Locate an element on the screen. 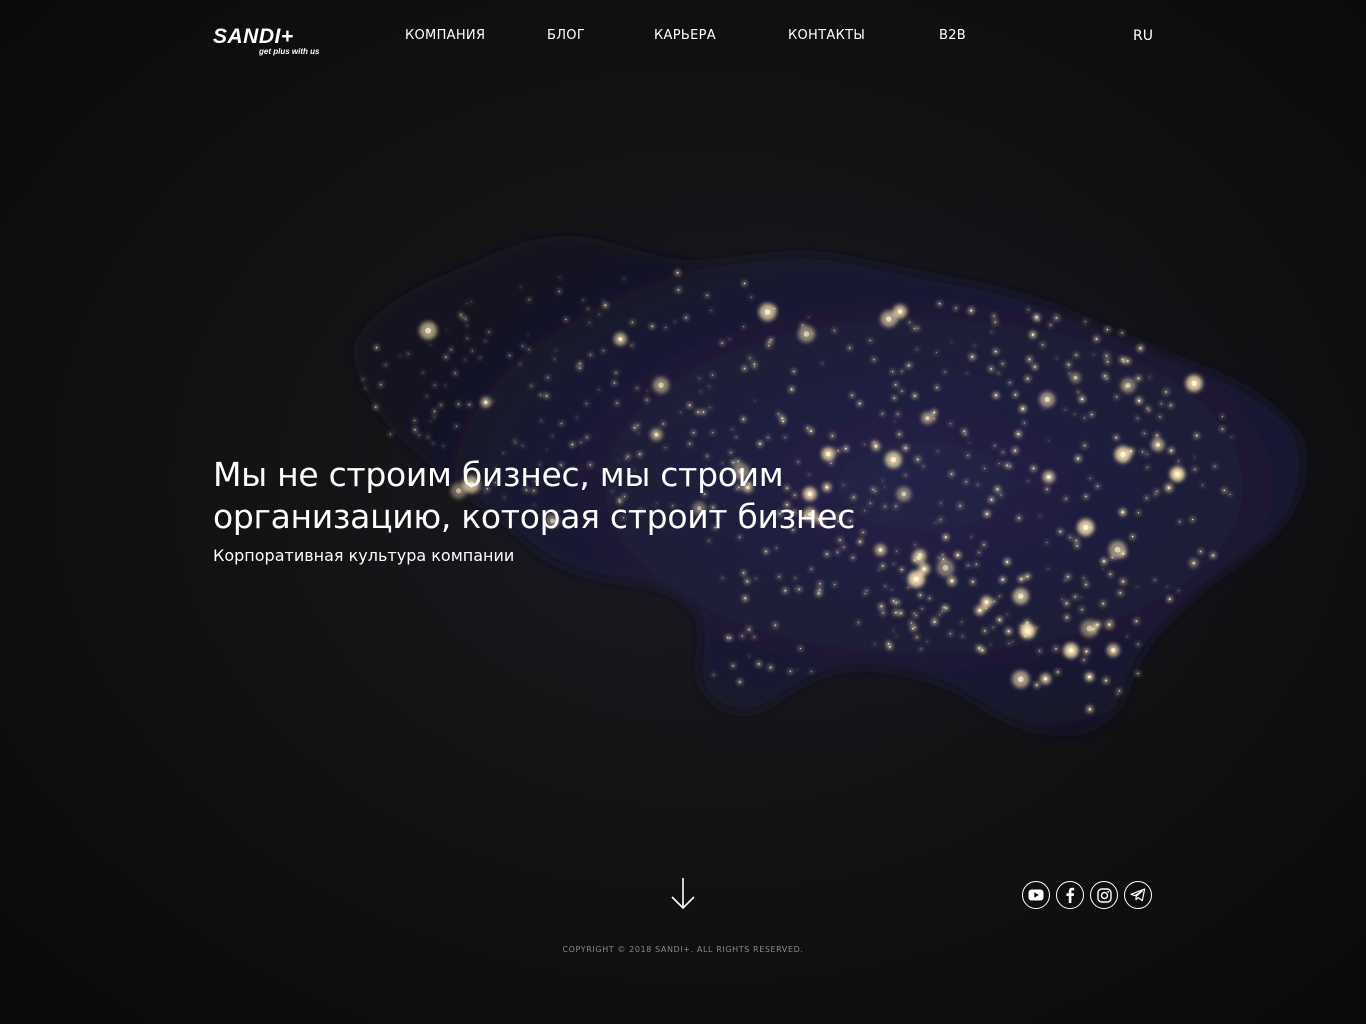  nav-item-blog: БЛОГ is located at coordinates (566, 35).